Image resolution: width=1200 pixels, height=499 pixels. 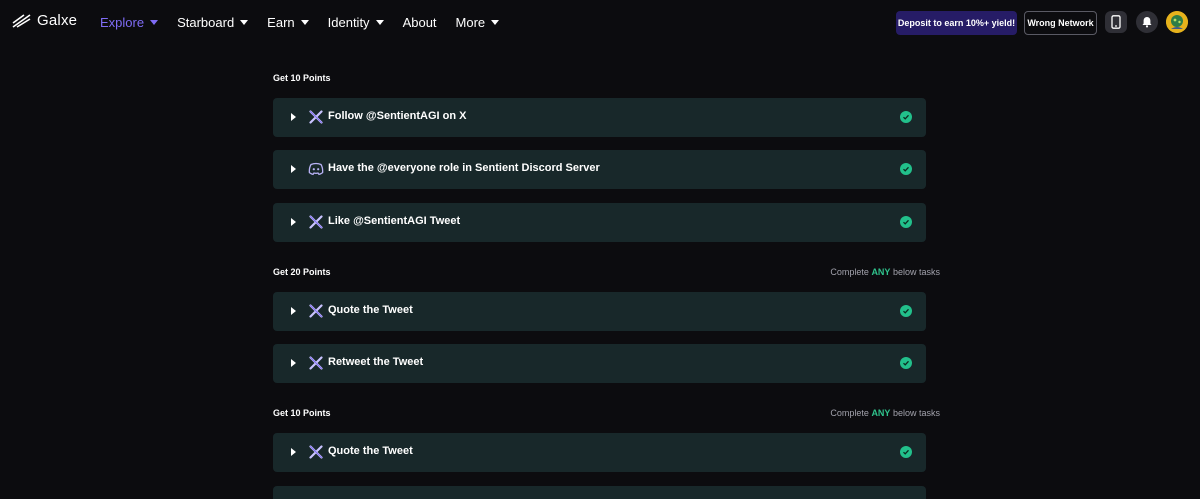 I want to click on avatar, so click(x=1177, y=22).